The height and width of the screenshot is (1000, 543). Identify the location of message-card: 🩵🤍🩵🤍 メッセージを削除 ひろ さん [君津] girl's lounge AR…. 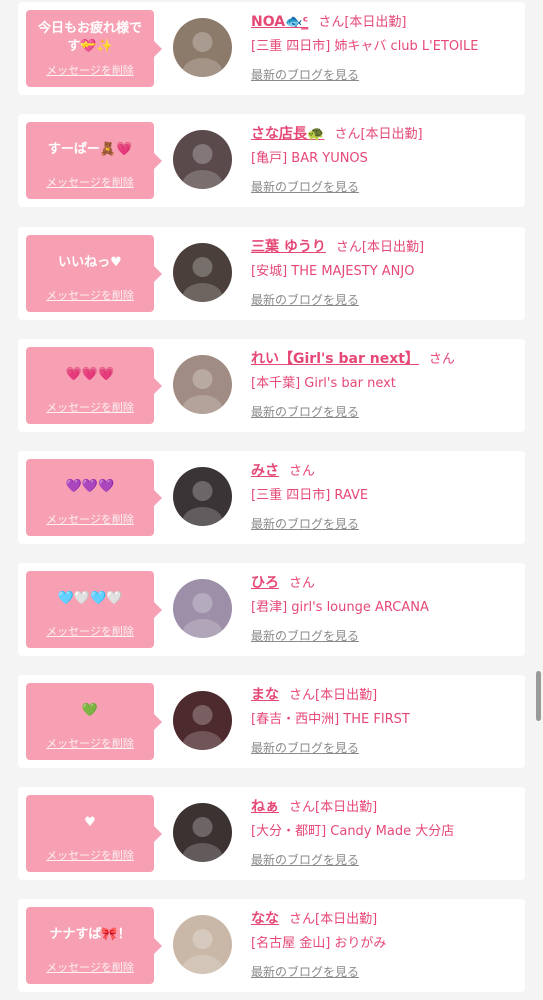
(271, 609).